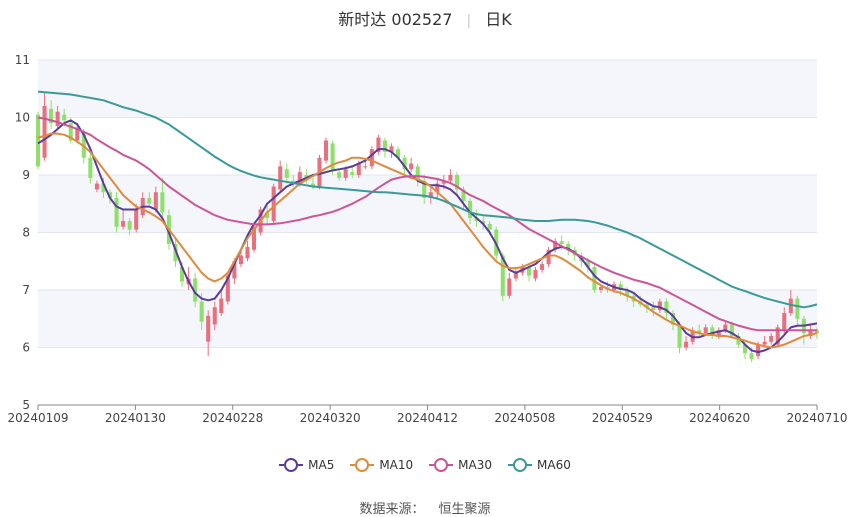 This screenshot has width=850, height=517. I want to click on y-tick-label: 8, so click(26, 233).